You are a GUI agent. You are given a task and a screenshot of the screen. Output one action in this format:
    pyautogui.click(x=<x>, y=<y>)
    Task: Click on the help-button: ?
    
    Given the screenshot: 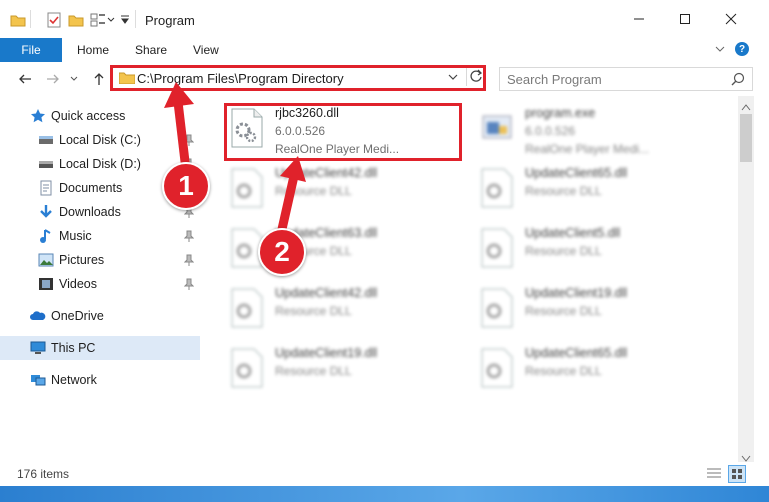 What is the action you would take?
    pyautogui.click(x=742, y=49)
    